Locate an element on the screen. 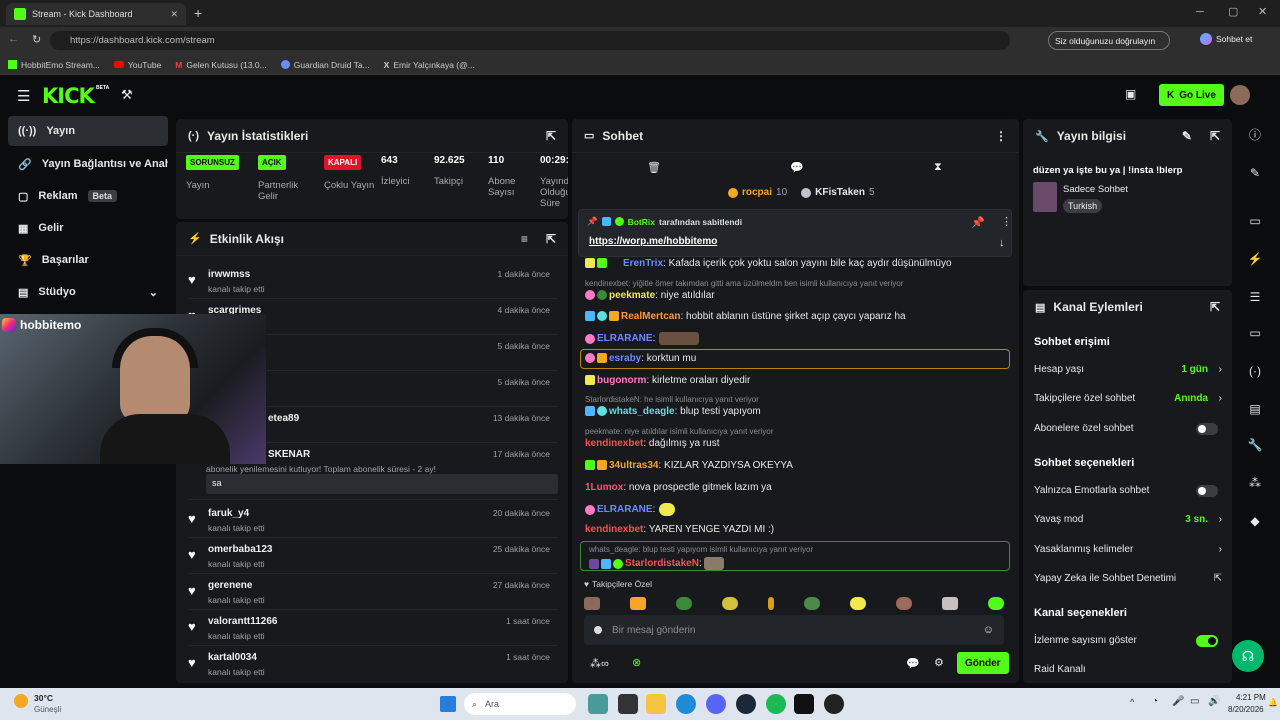 The image size is (1280, 720). chat-bubble-icon: 💬 is located at coordinates (797, 167).